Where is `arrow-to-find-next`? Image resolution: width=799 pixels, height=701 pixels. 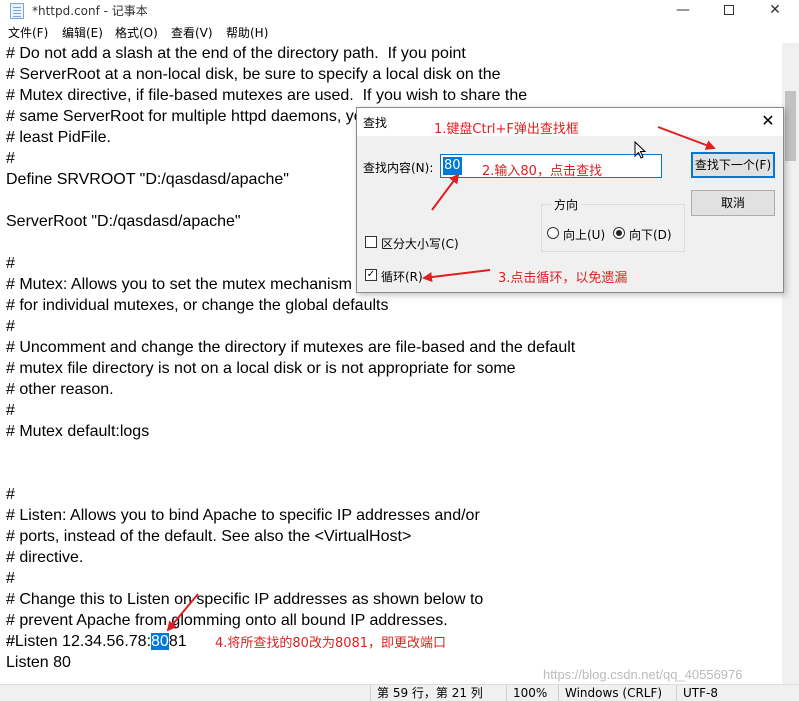 arrow-to-find-next is located at coordinates (686, 138).